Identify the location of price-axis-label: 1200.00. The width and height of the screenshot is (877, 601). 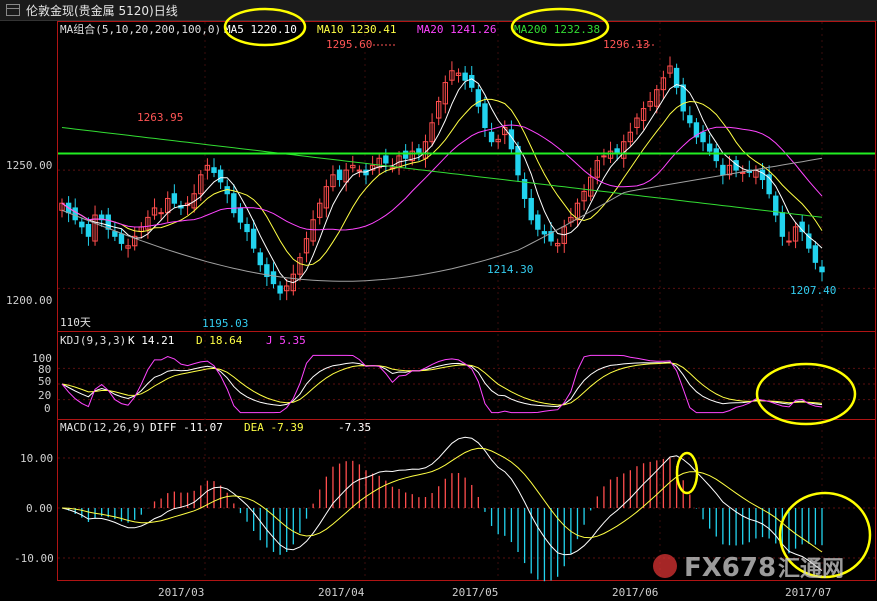
(29, 300).